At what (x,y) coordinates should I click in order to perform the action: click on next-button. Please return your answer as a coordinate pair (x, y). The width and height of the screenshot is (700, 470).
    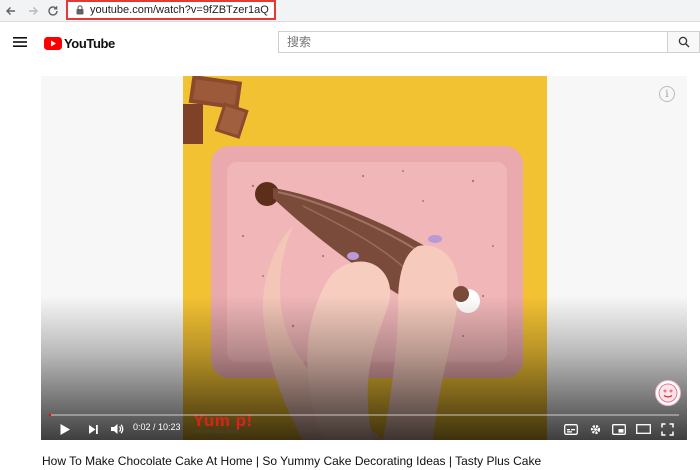
    Looking at the image, I should click on (93, 429).